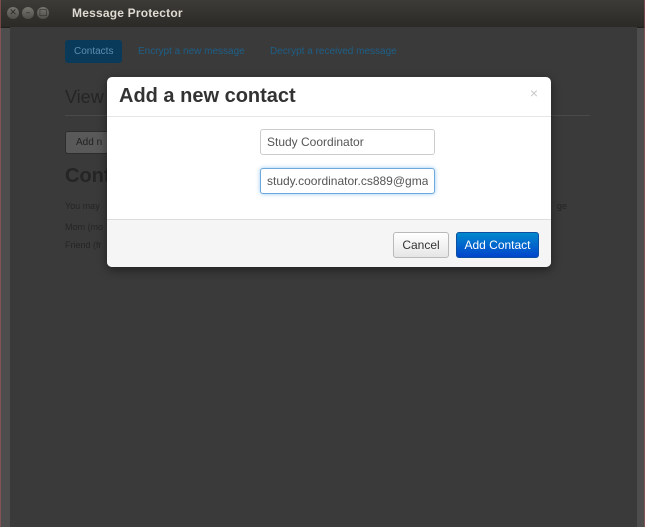 The height and width of the screenshot is (527, 645). Describe the element at coordinates (127, 13) in the screenshot. I see `window-title: Message Protector` at that location.